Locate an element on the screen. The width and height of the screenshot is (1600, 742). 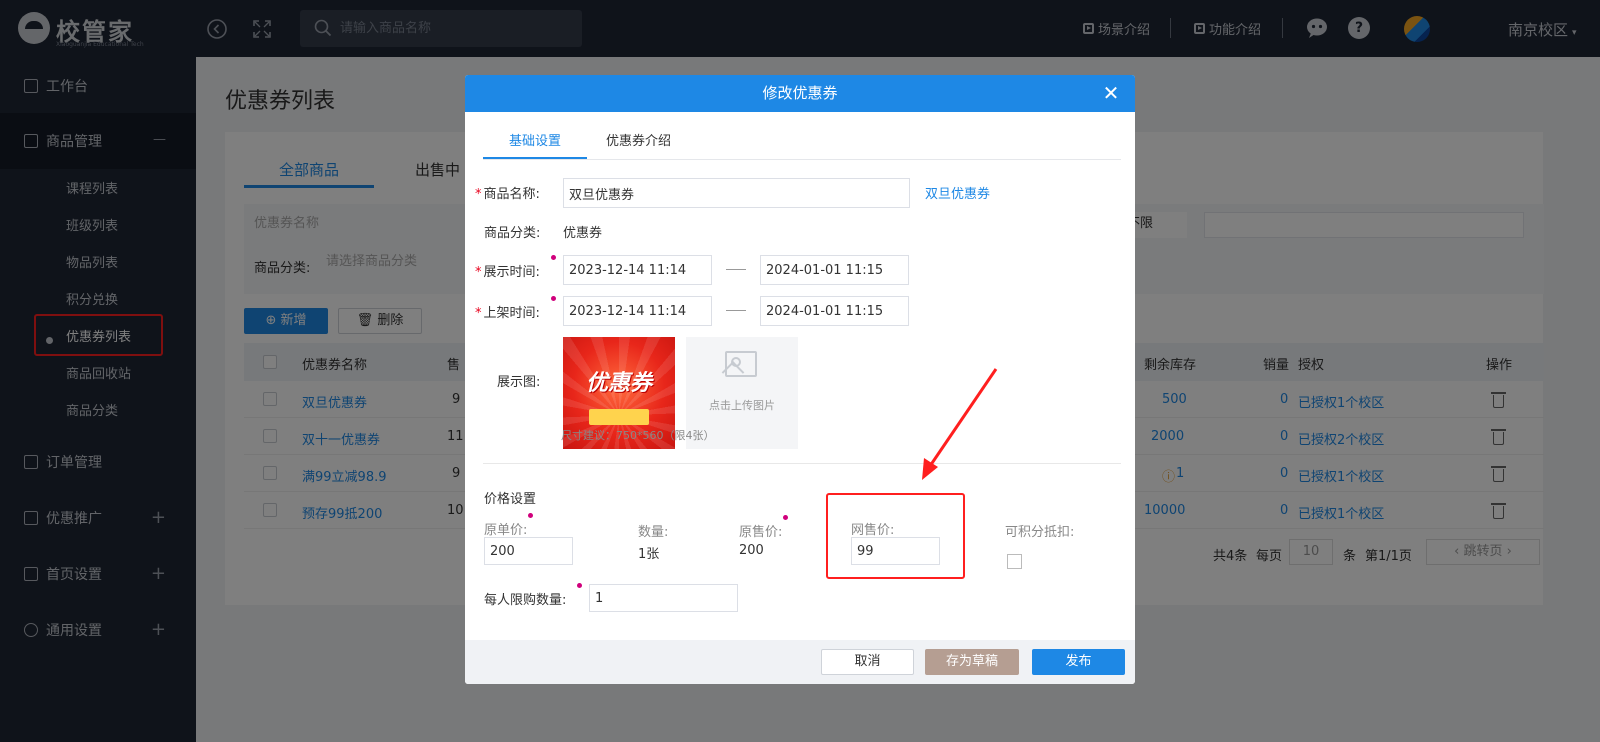
original-price-input is located at coordinates (528, 551).